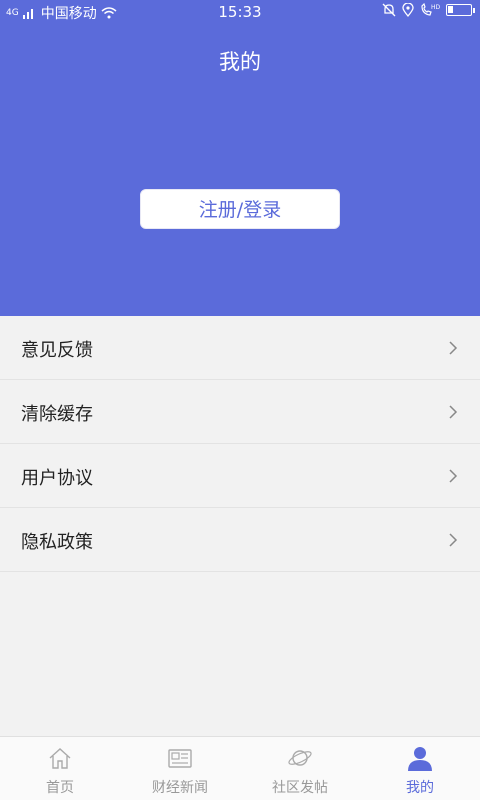  Describe the element at coordinates (240, 412) in the screenshot. I see `menu-item-clear-cache: 清除缓存` at that location.